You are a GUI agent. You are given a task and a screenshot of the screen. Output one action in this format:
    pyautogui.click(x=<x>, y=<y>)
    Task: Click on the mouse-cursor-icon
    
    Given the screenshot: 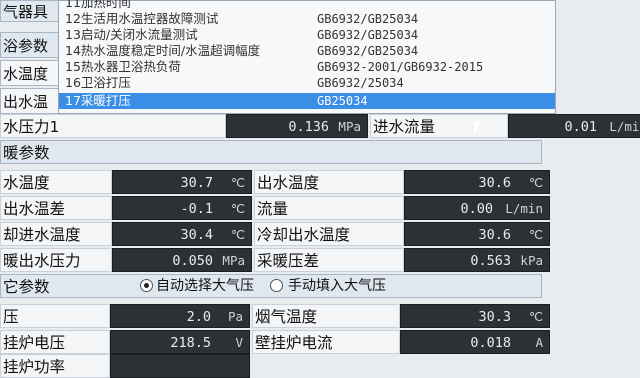 What is the action you would take?
    pyautogui.click(x=477, y=128)
    